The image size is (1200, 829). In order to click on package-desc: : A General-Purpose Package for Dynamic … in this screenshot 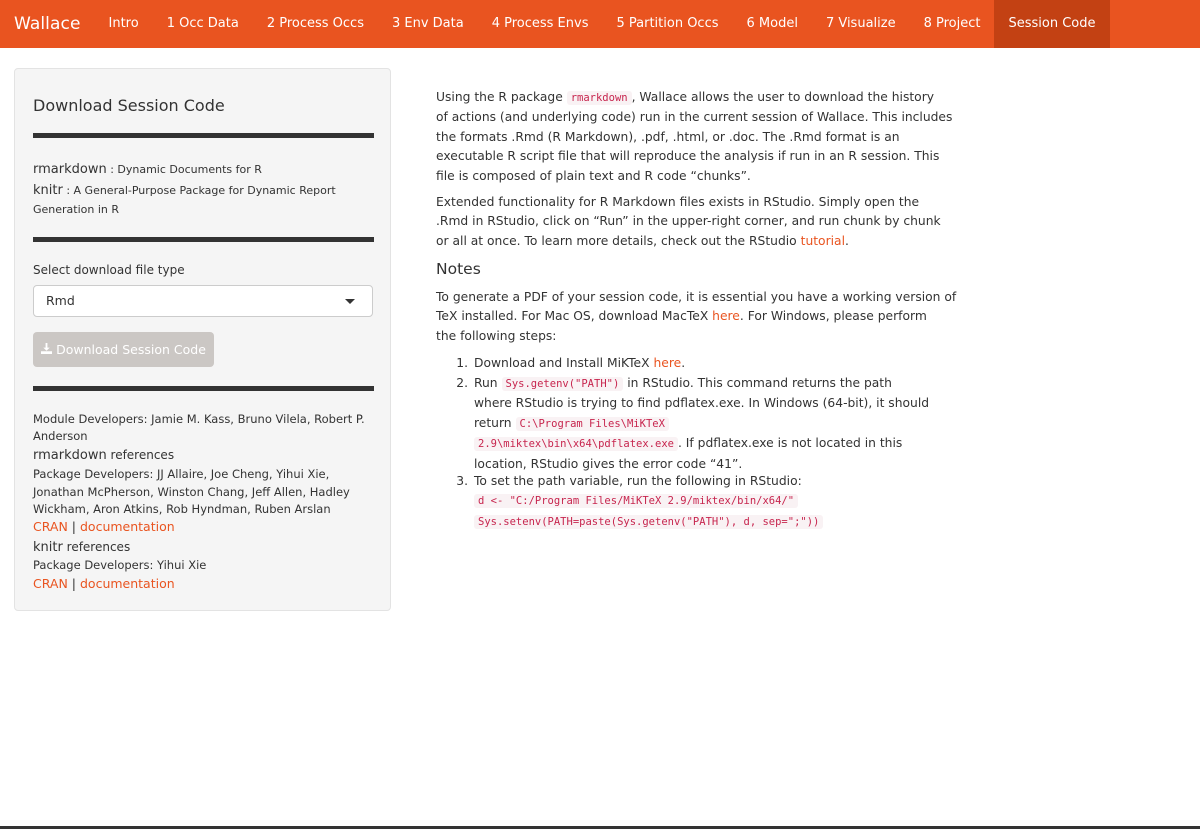, I will do `click(199, 190)`.